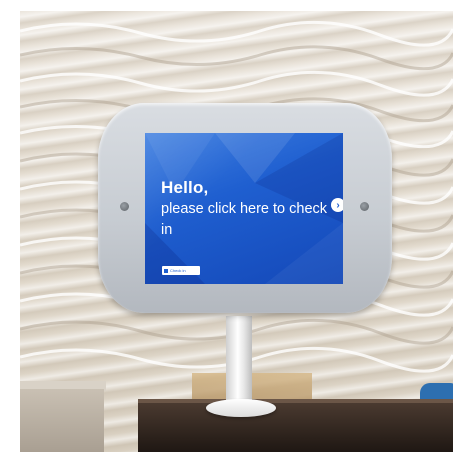  I want to click on check-in-prompt: please click here to check in, so click(249, 220).